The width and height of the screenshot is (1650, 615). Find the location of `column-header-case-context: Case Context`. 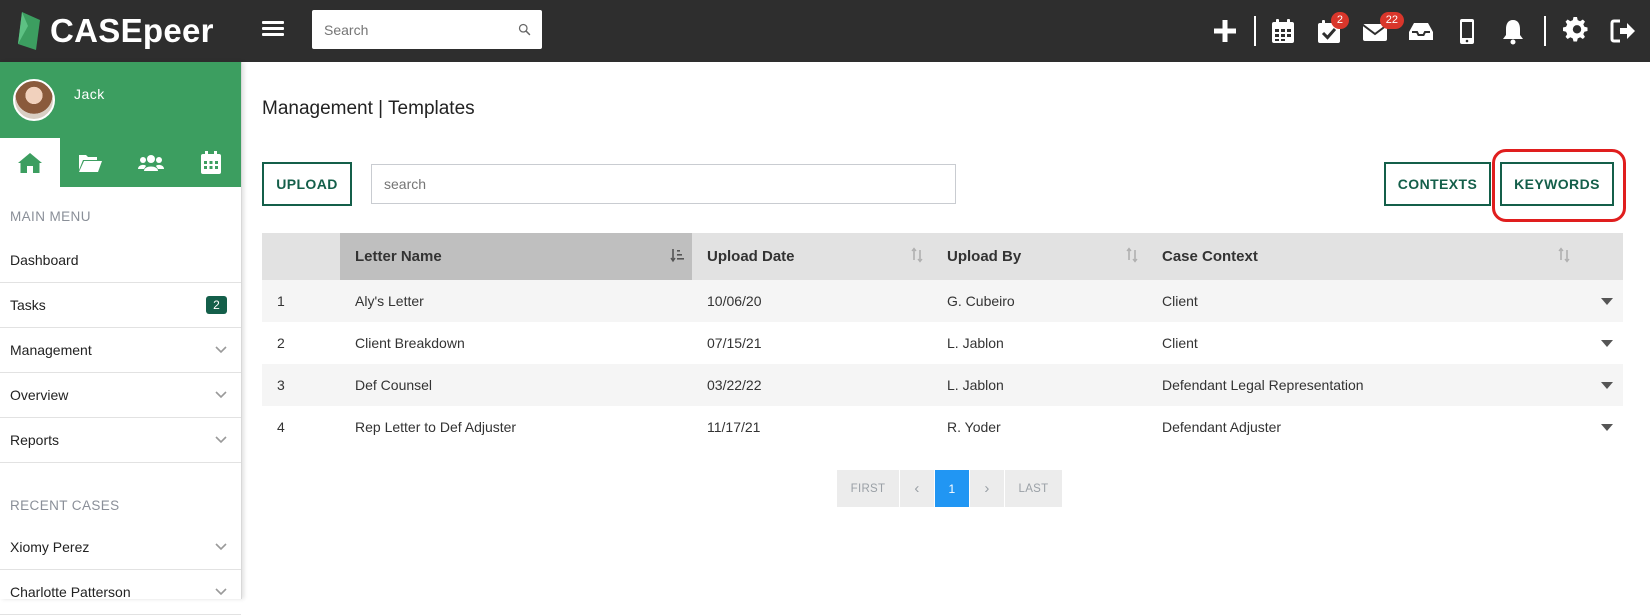

column-header-case-context: Case Context is located at coordinates (1385, 256).